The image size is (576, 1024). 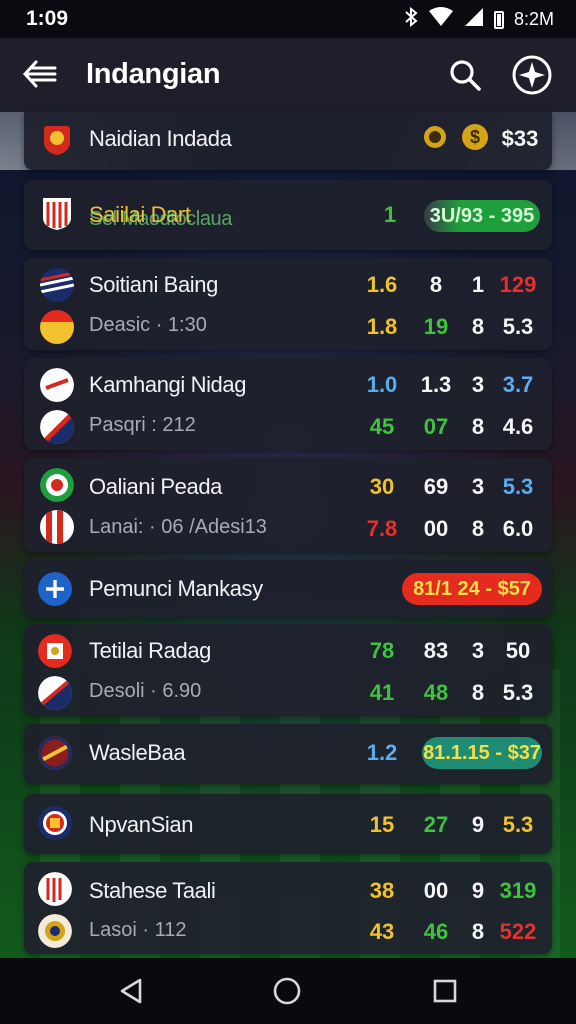 I want to click on signal-icon, so click(x=474, y=19).